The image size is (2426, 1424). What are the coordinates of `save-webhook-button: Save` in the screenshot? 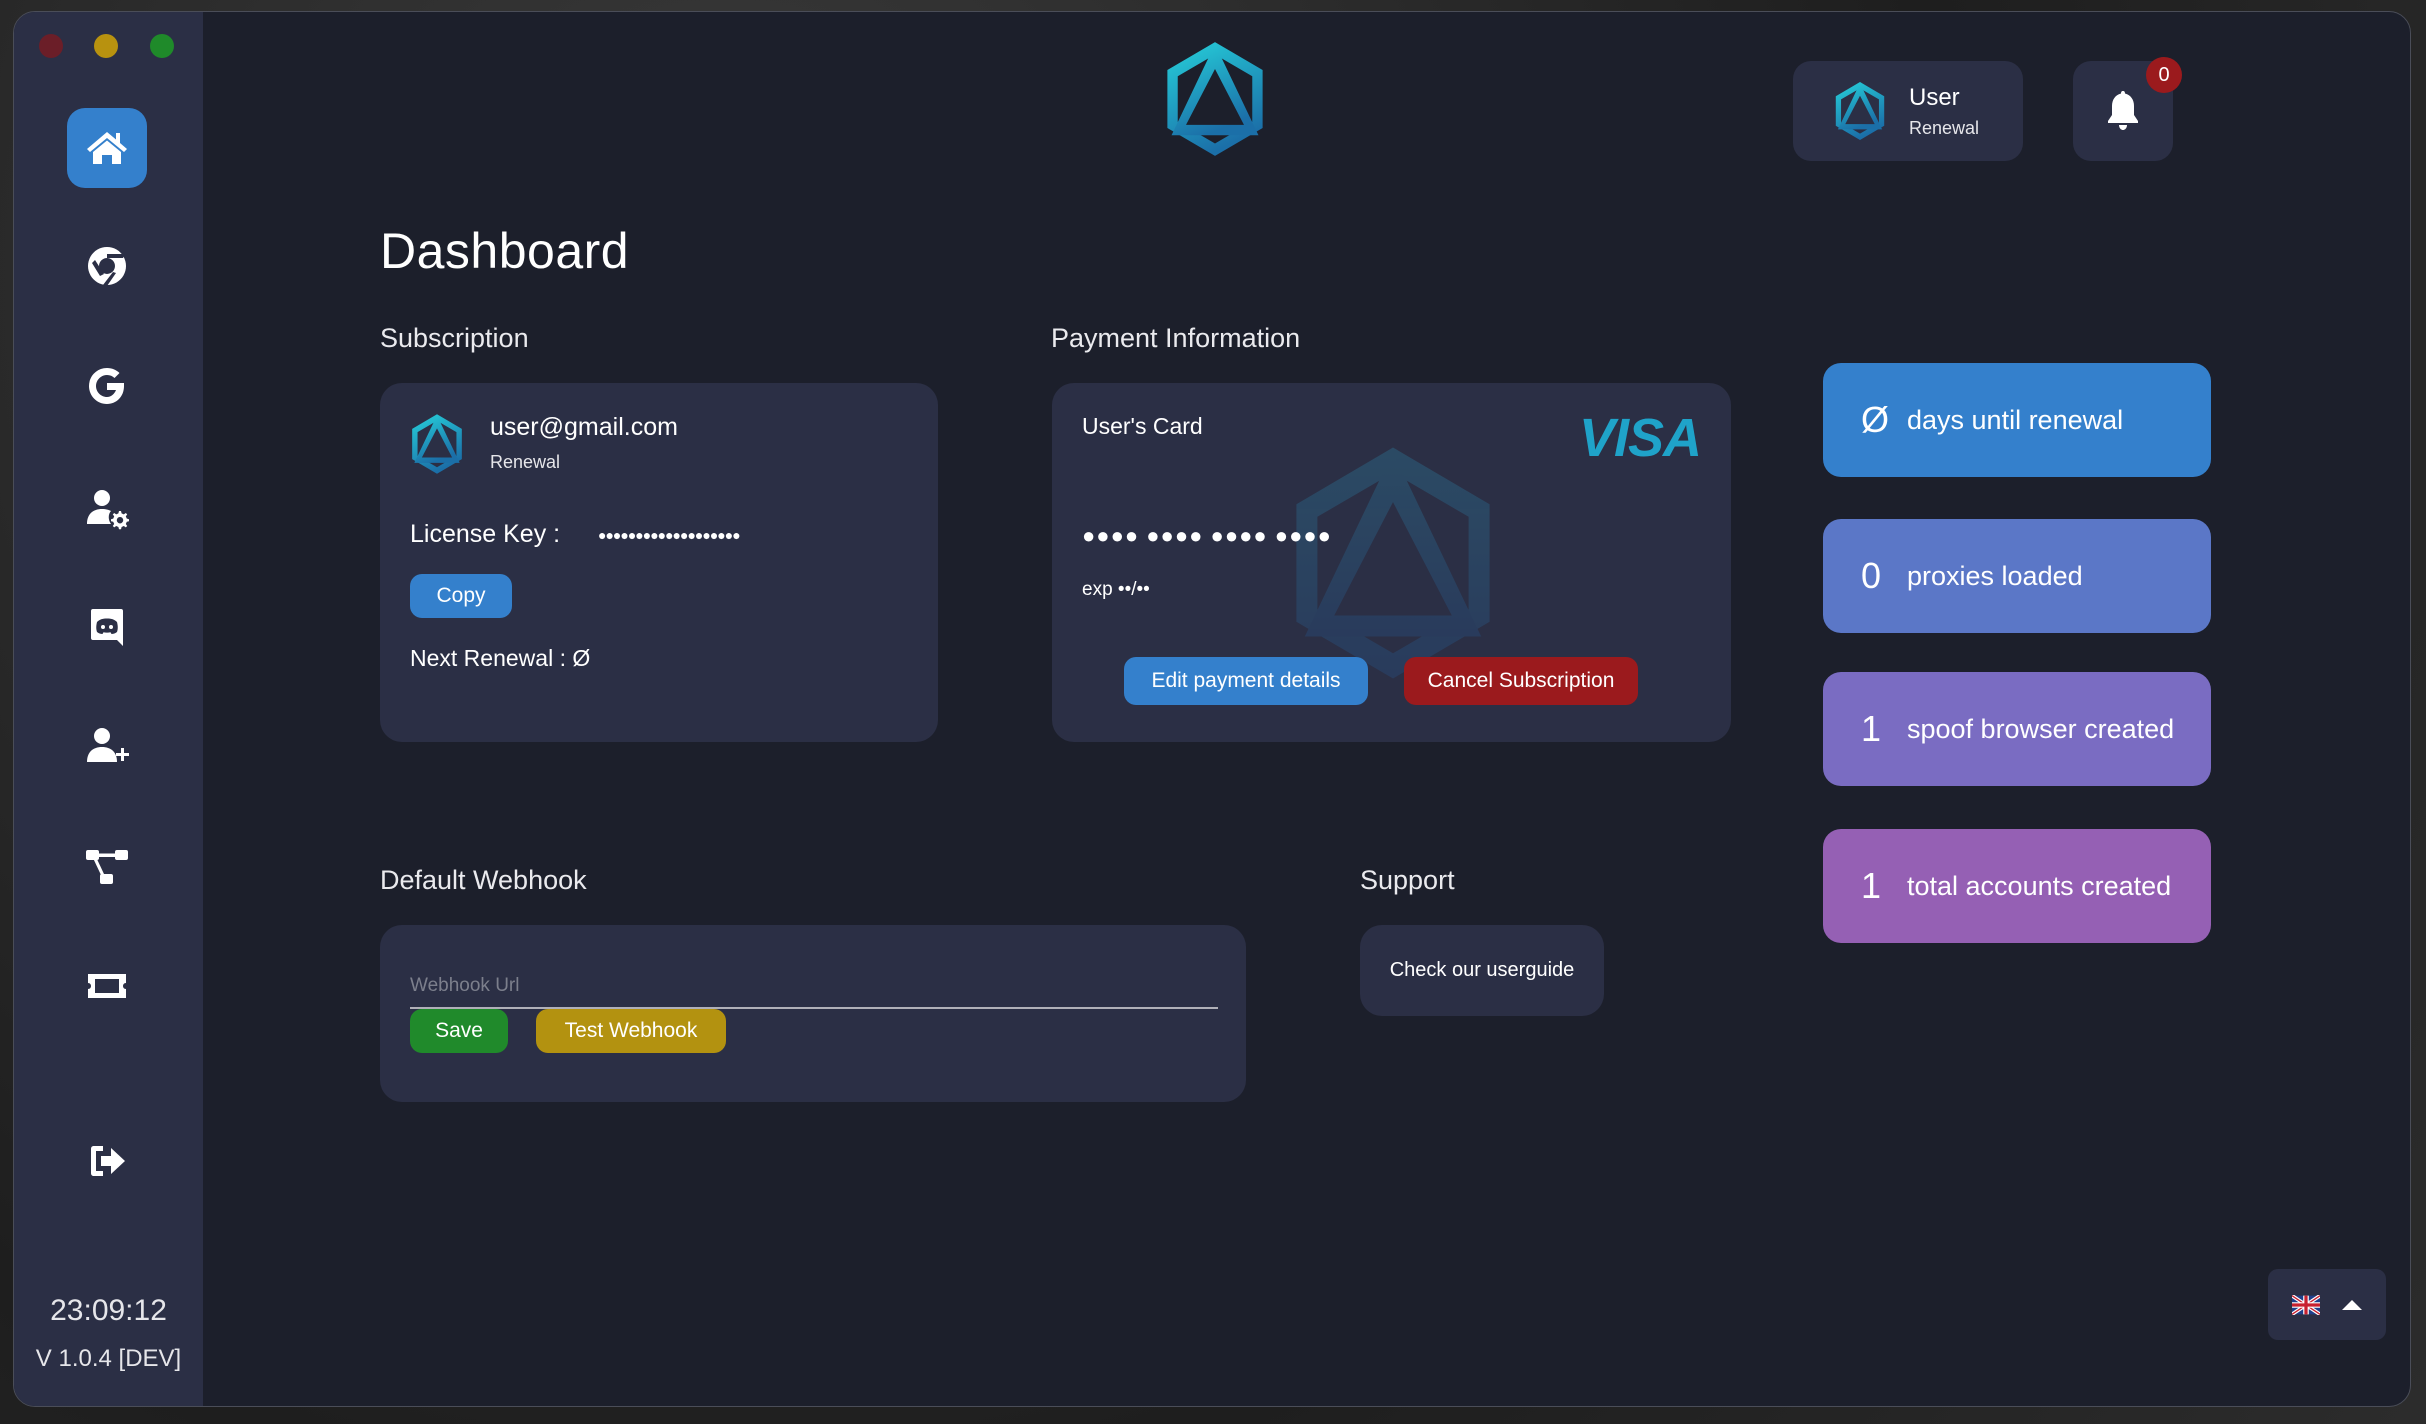 It's located at (459, 1031).